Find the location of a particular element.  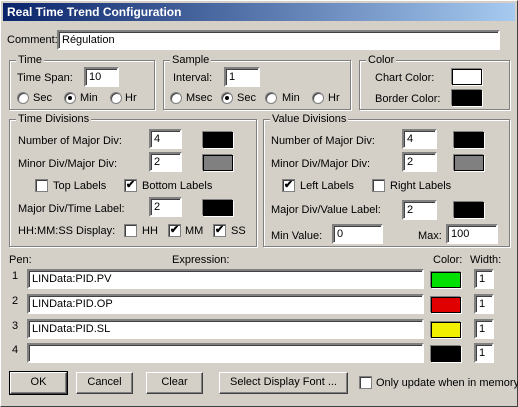

right-labels-checkbox is located at coordinates (378, 185).